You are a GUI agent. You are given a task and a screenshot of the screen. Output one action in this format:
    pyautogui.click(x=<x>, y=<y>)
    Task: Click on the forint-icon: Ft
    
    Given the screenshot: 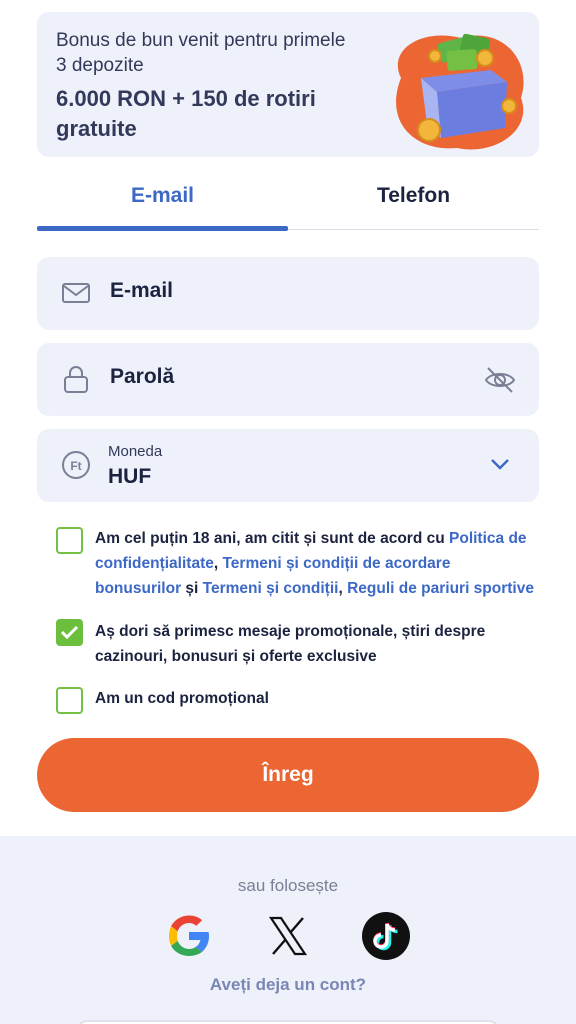 What is the action you would take?
    pyautogui.click(x=76, y=465)
    